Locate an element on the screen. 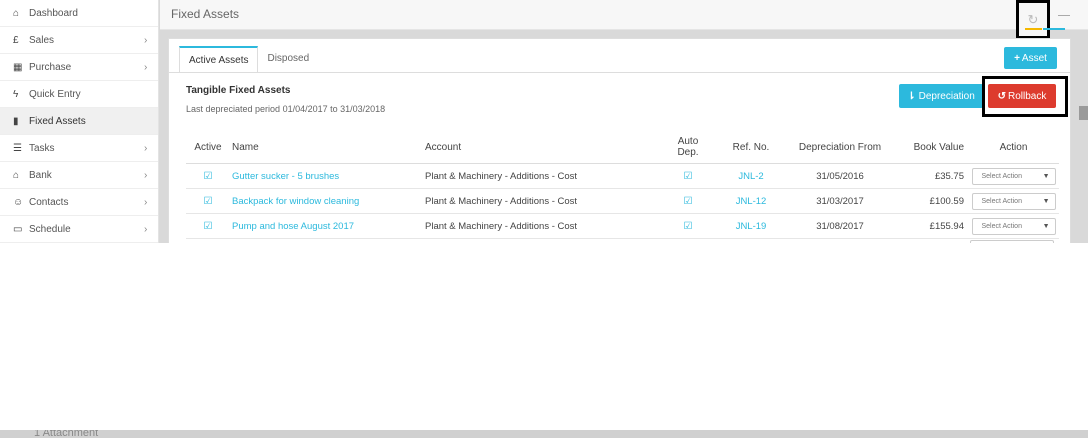  rollback-button: ↺ Rollback is located at coordinates (1022, 96).